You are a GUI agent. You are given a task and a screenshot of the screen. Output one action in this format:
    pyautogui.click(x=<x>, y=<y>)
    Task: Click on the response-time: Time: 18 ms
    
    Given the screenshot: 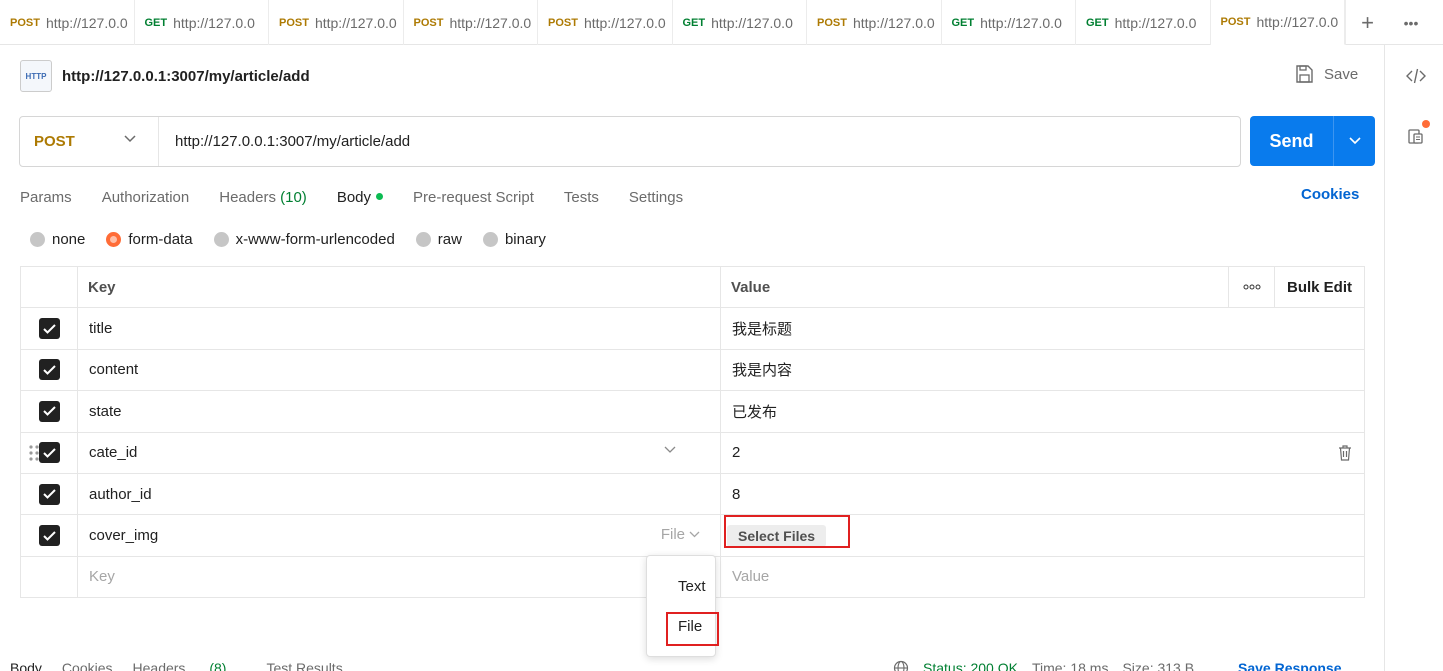 What is the action you would take?
    pyautogui.click(x=1070, y=665)
    